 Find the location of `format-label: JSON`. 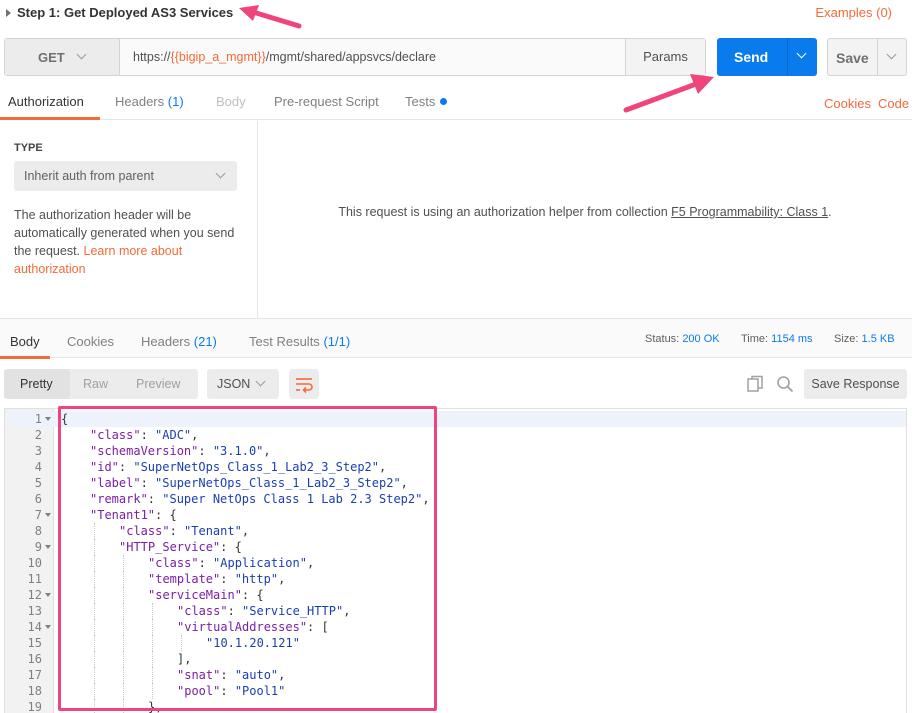

format-label: JSON is located at coordinates (234, 384).